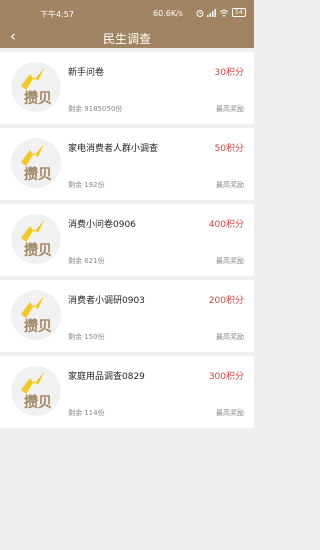 The height and width of the screenshot is (550, 320). Describe the element at coordinates (86, 261) in the screenshot. I see `survey-remaining: 剩余 621份` at that location.